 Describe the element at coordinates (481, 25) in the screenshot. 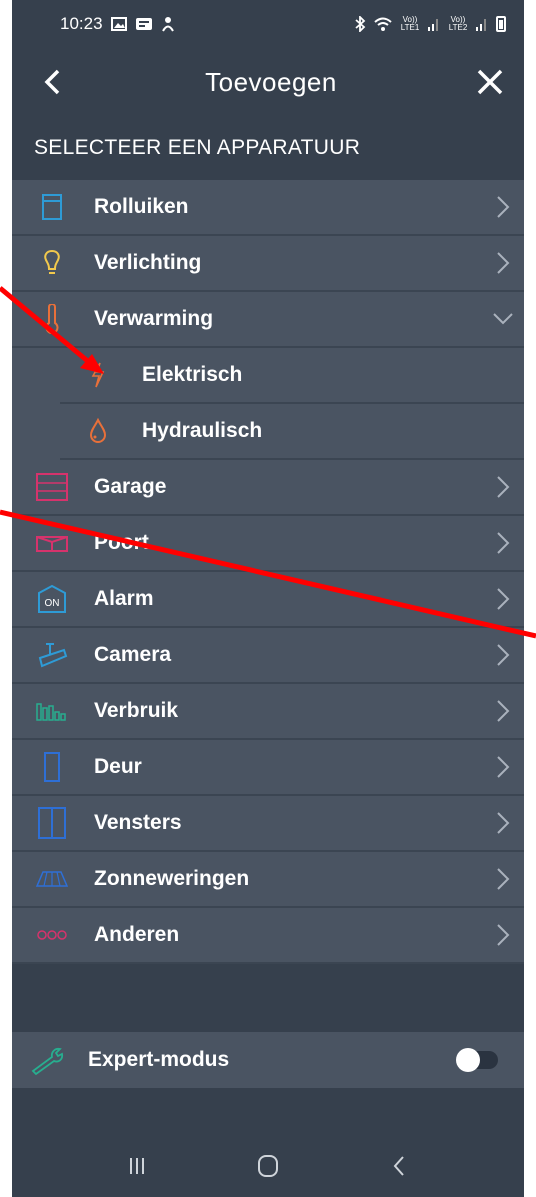

I see `signal-lte2-icon` at that location.